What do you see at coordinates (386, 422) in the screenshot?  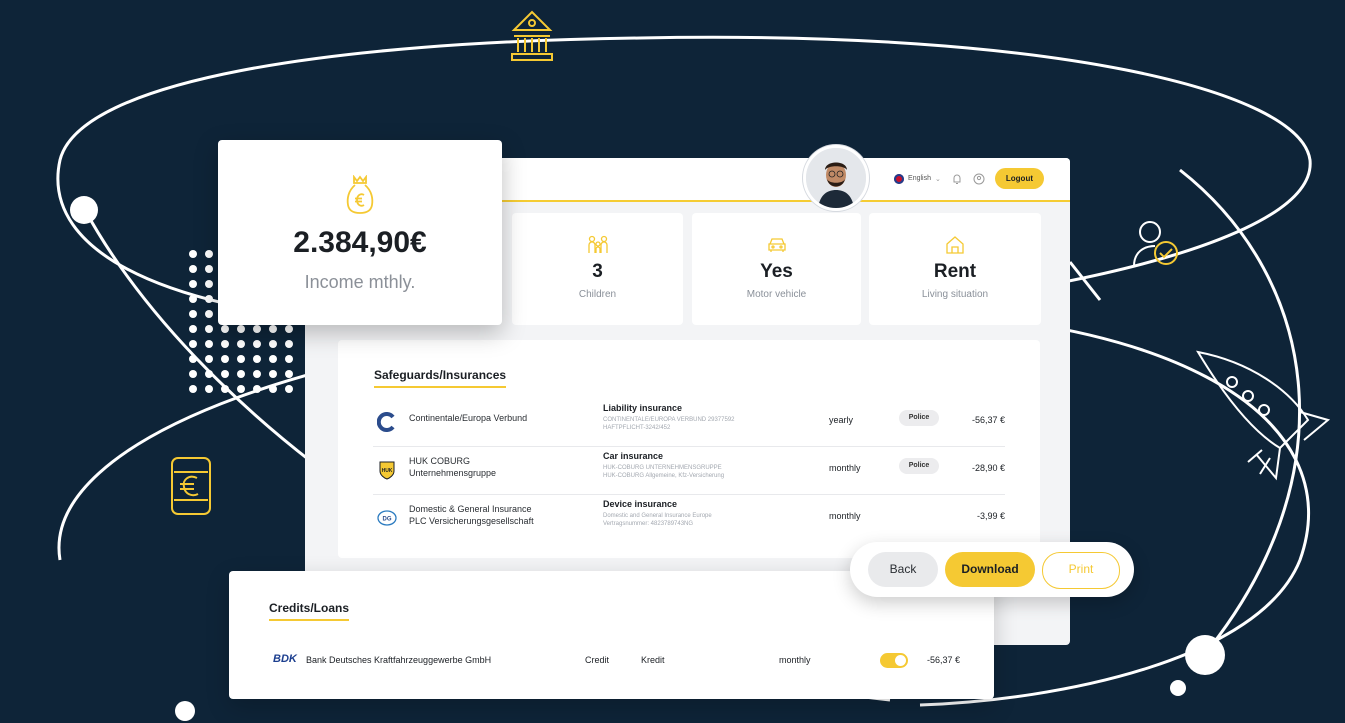 I see `continentale-logo-icon` at bounding box center [386, 422].